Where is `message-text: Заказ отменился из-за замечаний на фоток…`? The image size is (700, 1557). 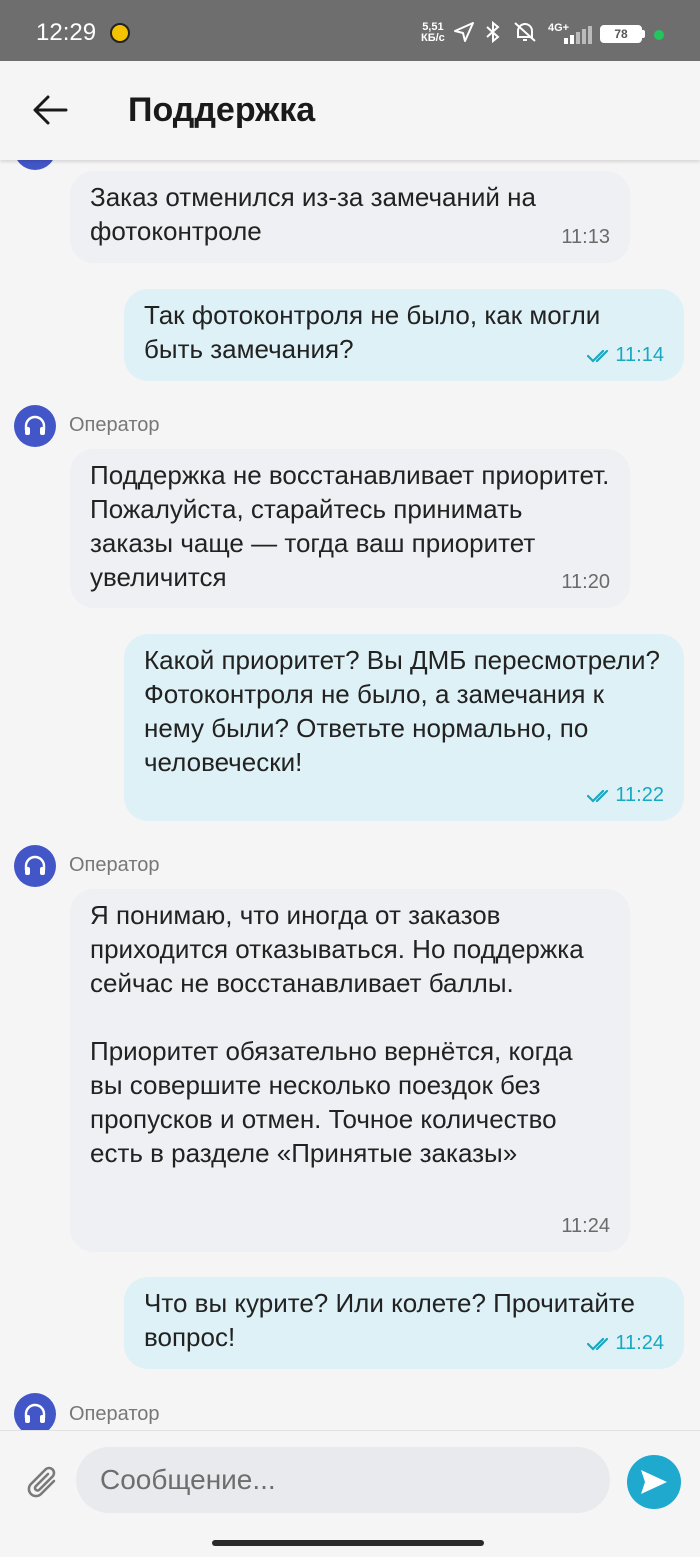 message-text: Заказ отменился из-за замечаний на фоток… is located at coordinates (317, 214).